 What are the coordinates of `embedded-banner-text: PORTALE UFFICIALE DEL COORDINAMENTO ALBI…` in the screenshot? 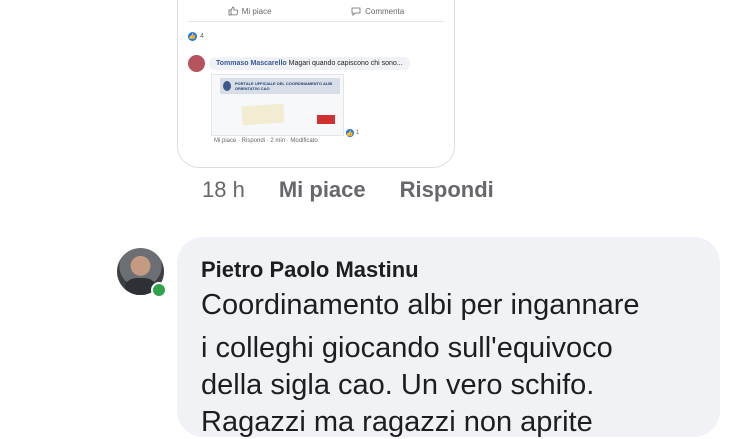 It's located at (283, 86).